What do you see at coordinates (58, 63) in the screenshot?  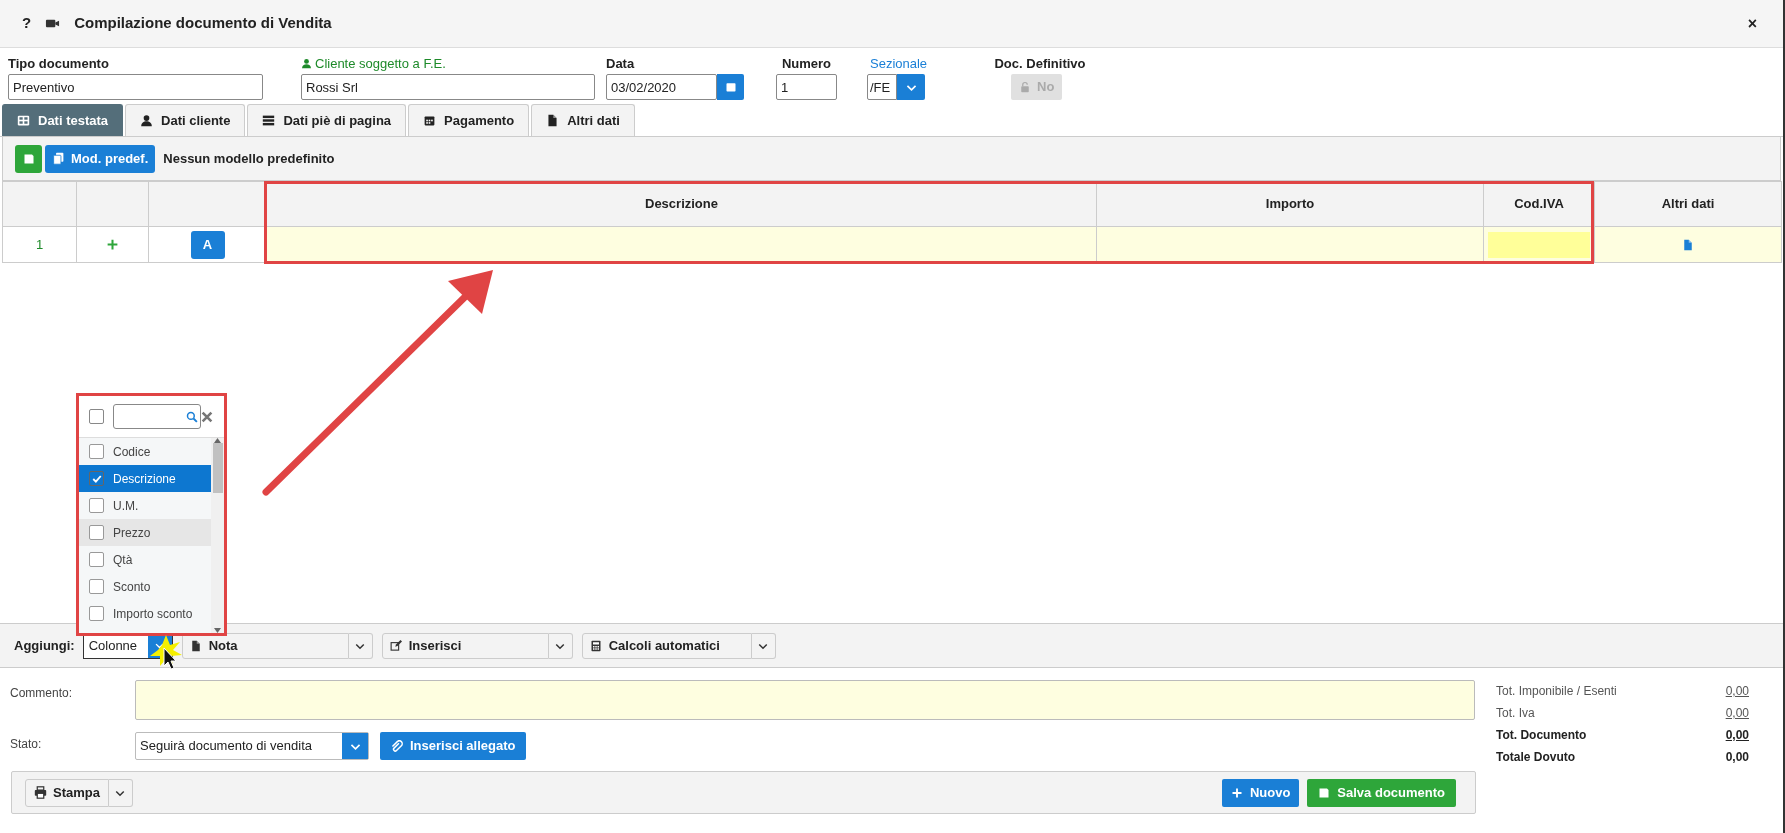 I see `field-label: Tipo documento` at bounding box center [58, 63].